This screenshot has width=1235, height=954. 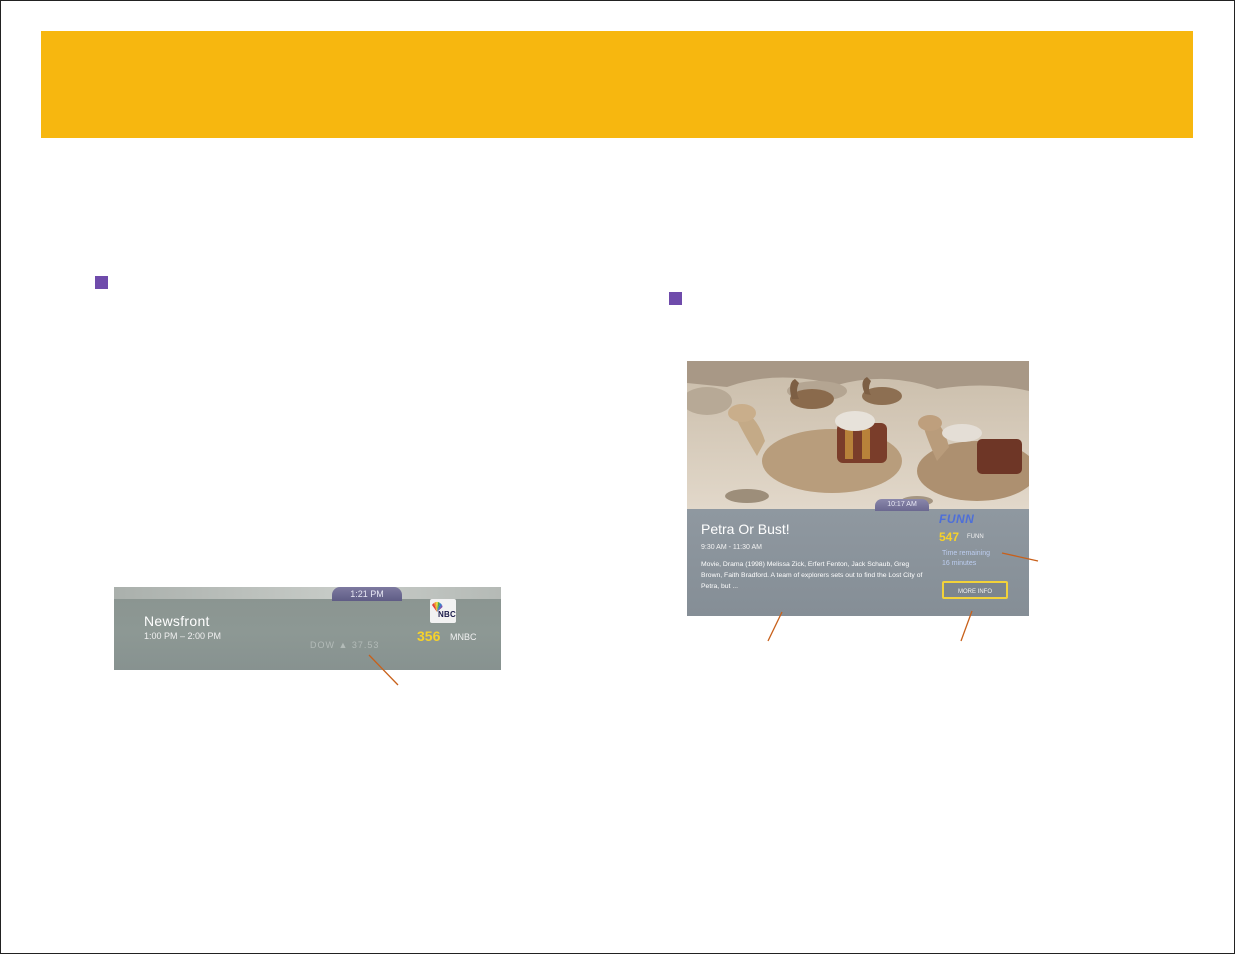 I want to click on callout-line-description, so click(x=775, y=626).